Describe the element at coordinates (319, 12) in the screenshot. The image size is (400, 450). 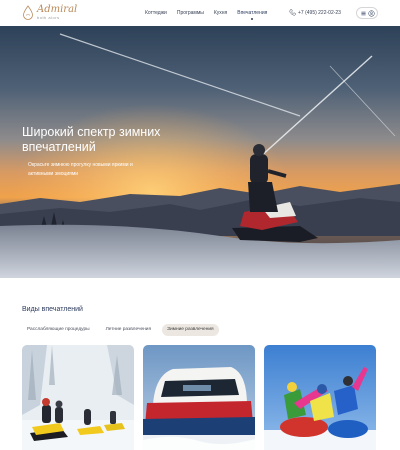
I see `phone-number: +7 (495) 222-02-23` at that location.